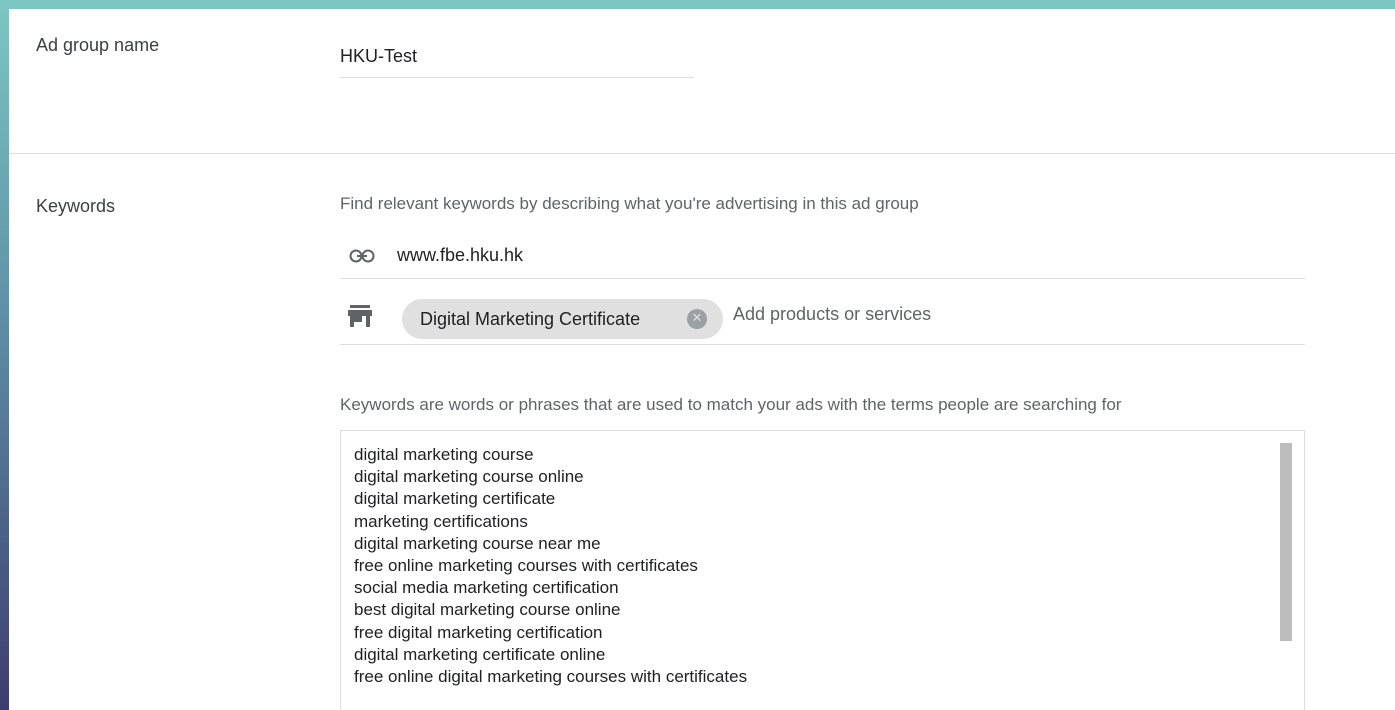 This screenshot has width=1395, height=710. What do you see at coordinates (98, 45) in the screenshot?
I see `ad-group-name-label: Ad group name` at bounding box center [98, 45].